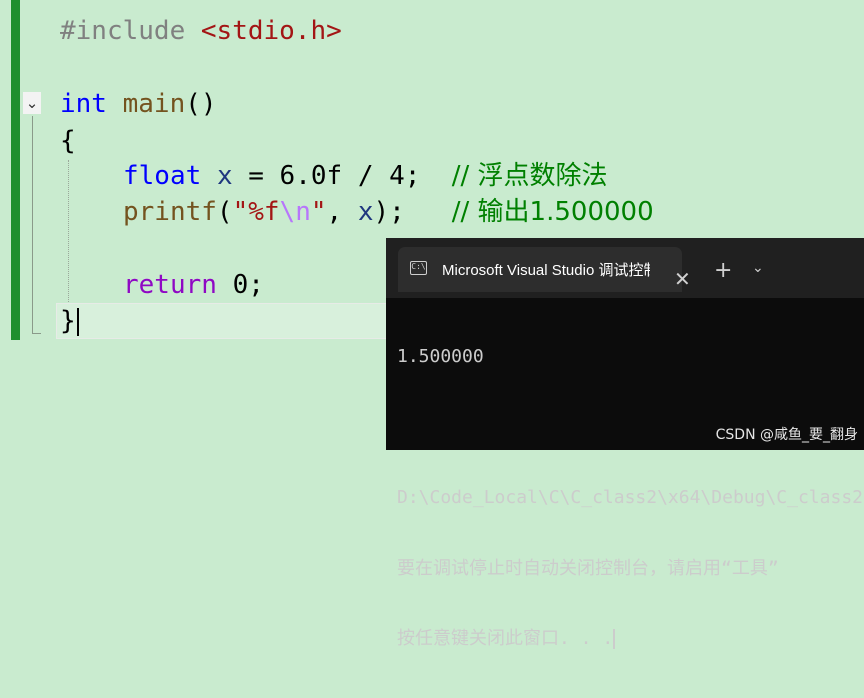  I want to click on printf-escape: \n, so click(295, 212).